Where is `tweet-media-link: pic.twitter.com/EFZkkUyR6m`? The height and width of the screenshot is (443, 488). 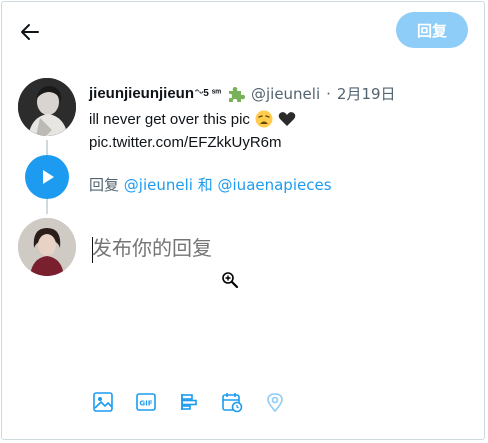 tweet-media-link: pic.twitter.com/EFZkkUyR6m is located at coordinates (185, 142).